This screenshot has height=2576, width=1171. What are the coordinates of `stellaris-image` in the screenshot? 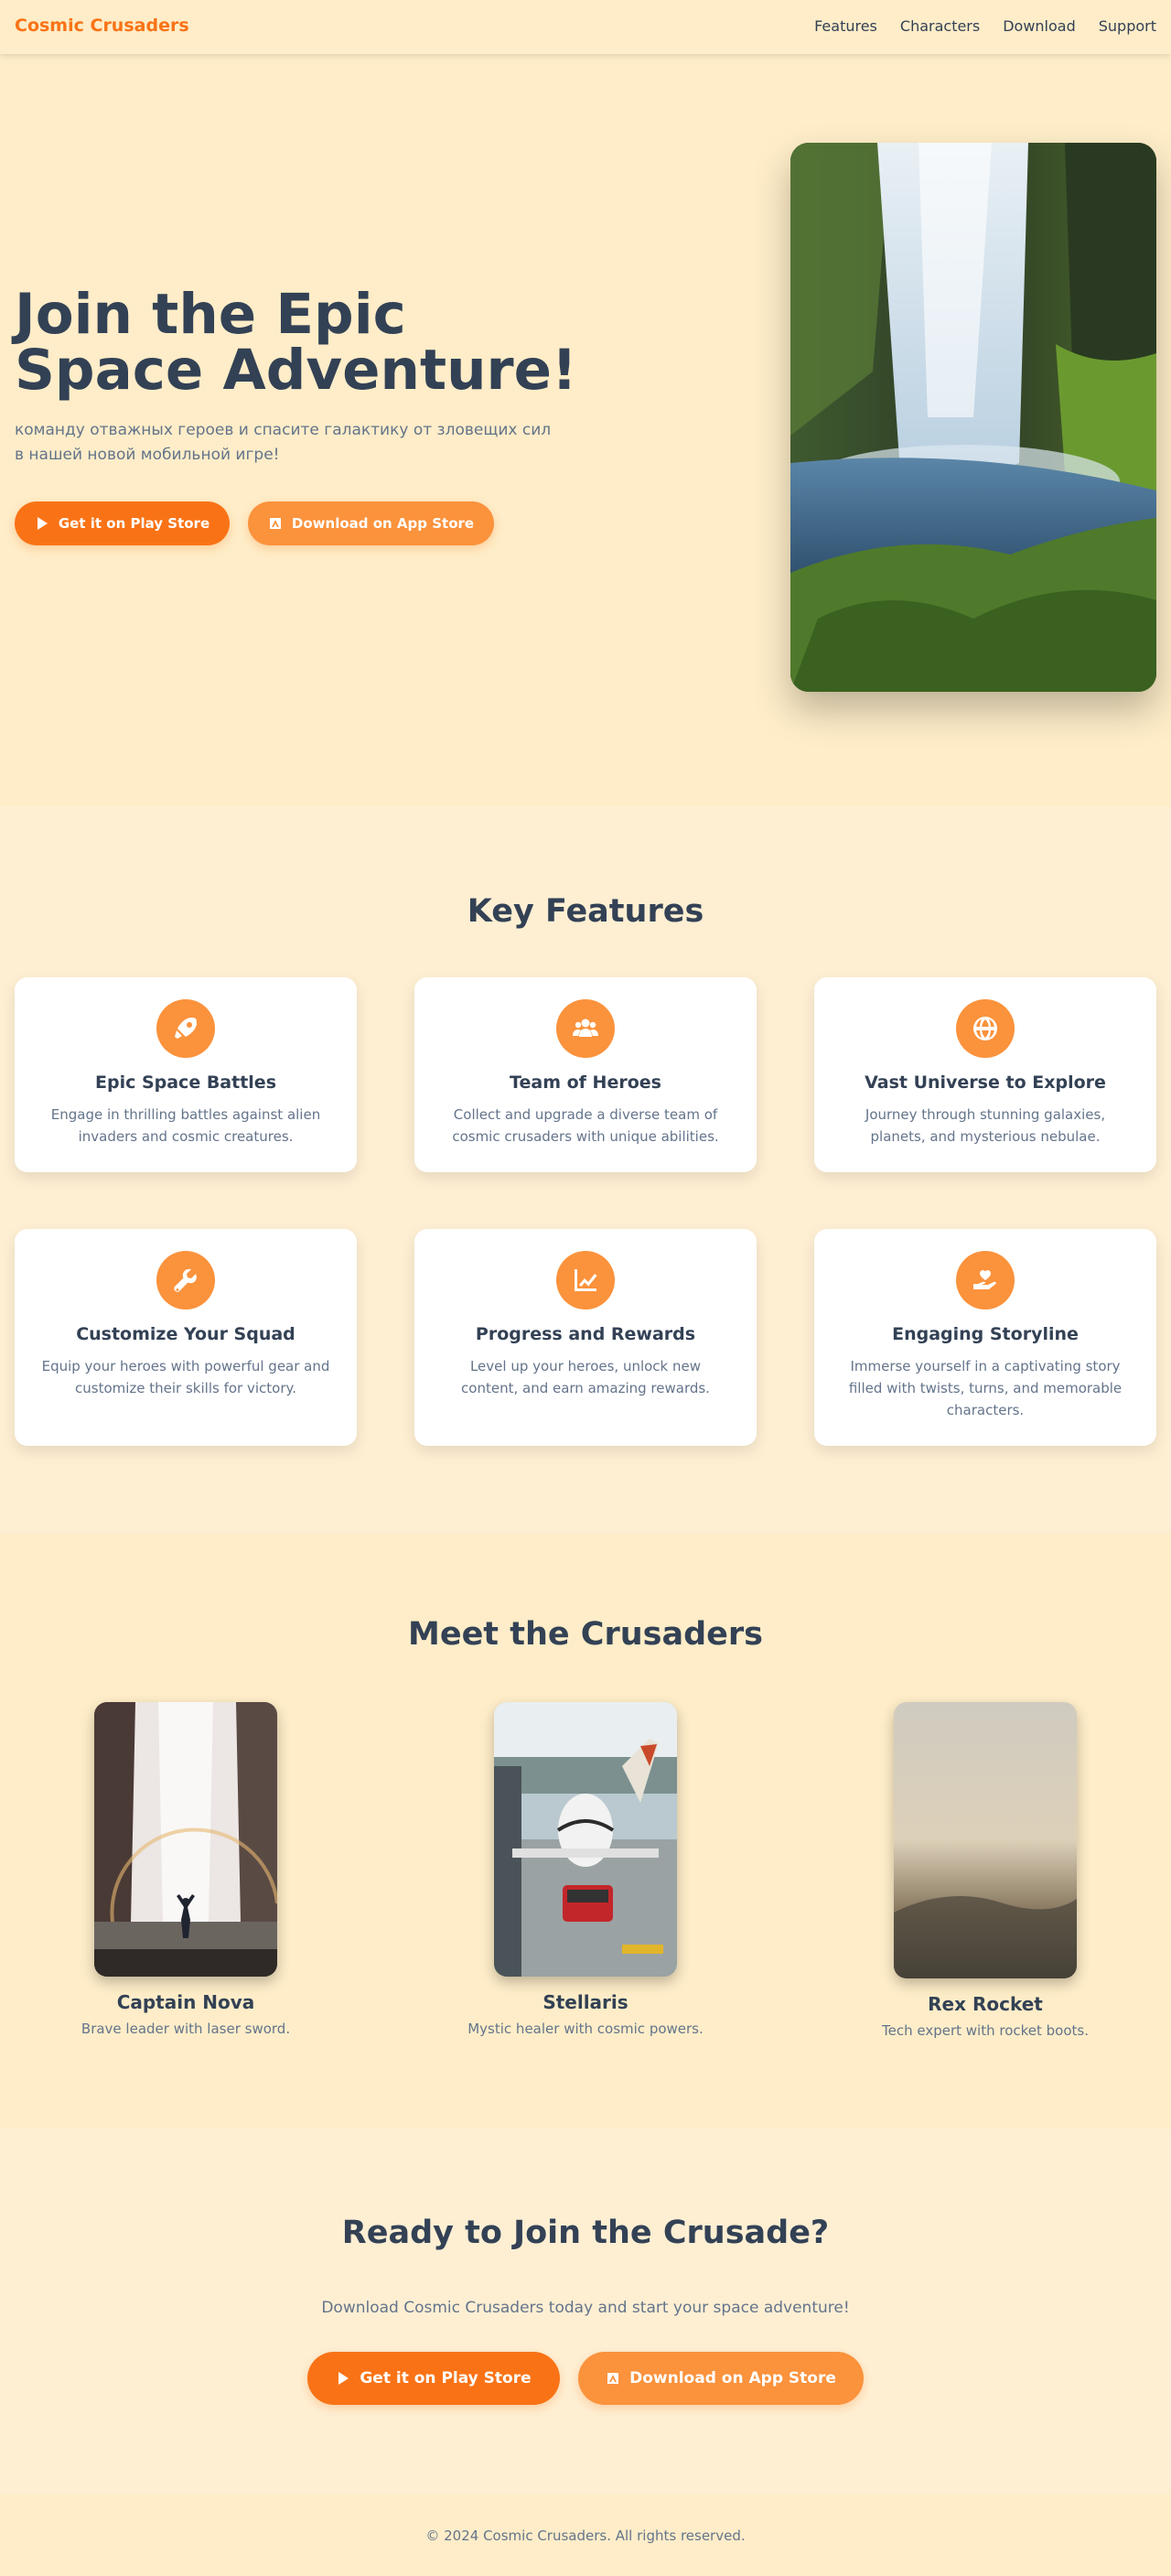 It's located at (585, 1840).